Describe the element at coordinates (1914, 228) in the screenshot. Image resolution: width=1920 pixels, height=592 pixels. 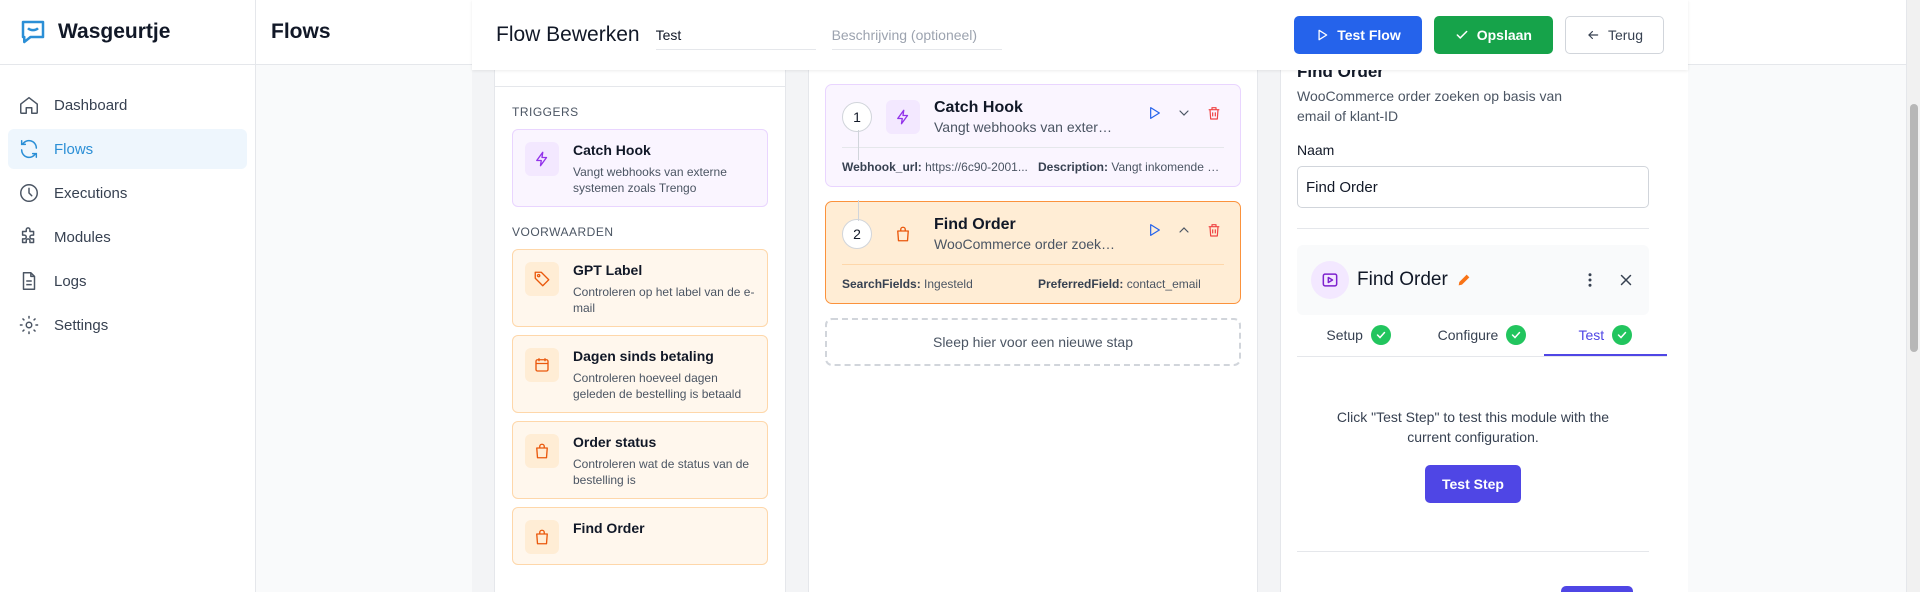
I see `scrollbar-thumb` at that location.